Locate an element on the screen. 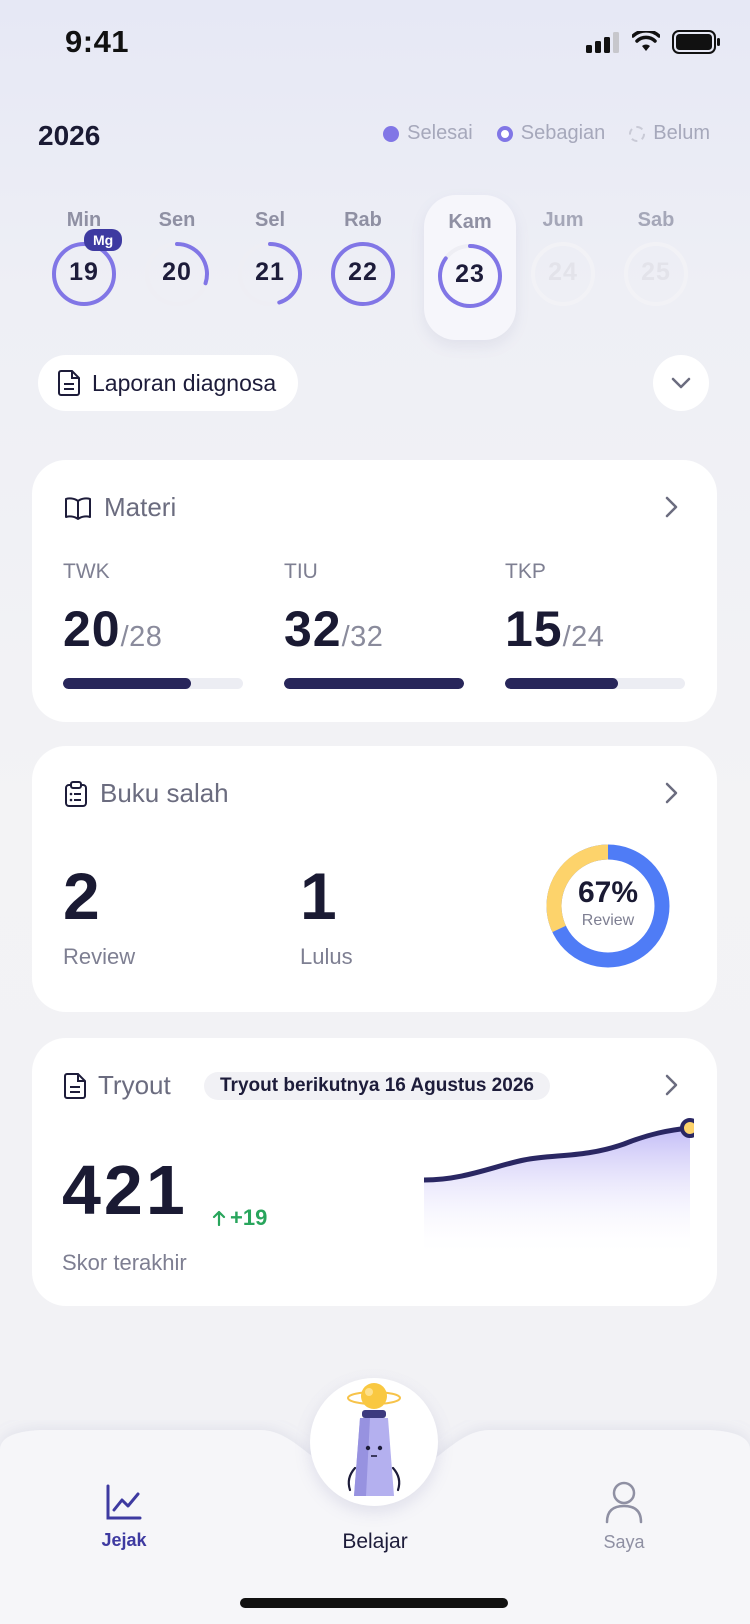 This screenshot has height=1624, width=750. subject-progress: 15/24 is located at coordinates (554, 629).